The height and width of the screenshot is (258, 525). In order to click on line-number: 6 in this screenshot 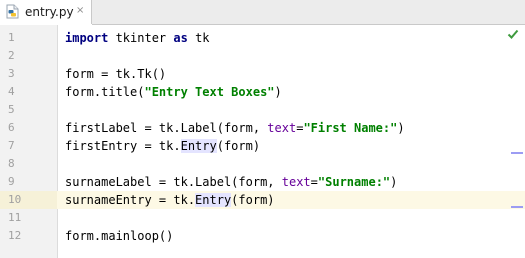, I will do `click(11, 127)`.